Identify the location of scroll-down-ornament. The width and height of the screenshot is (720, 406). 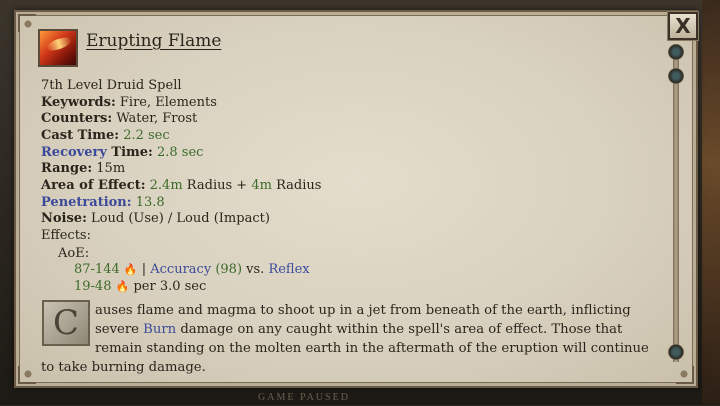
(676, 352).